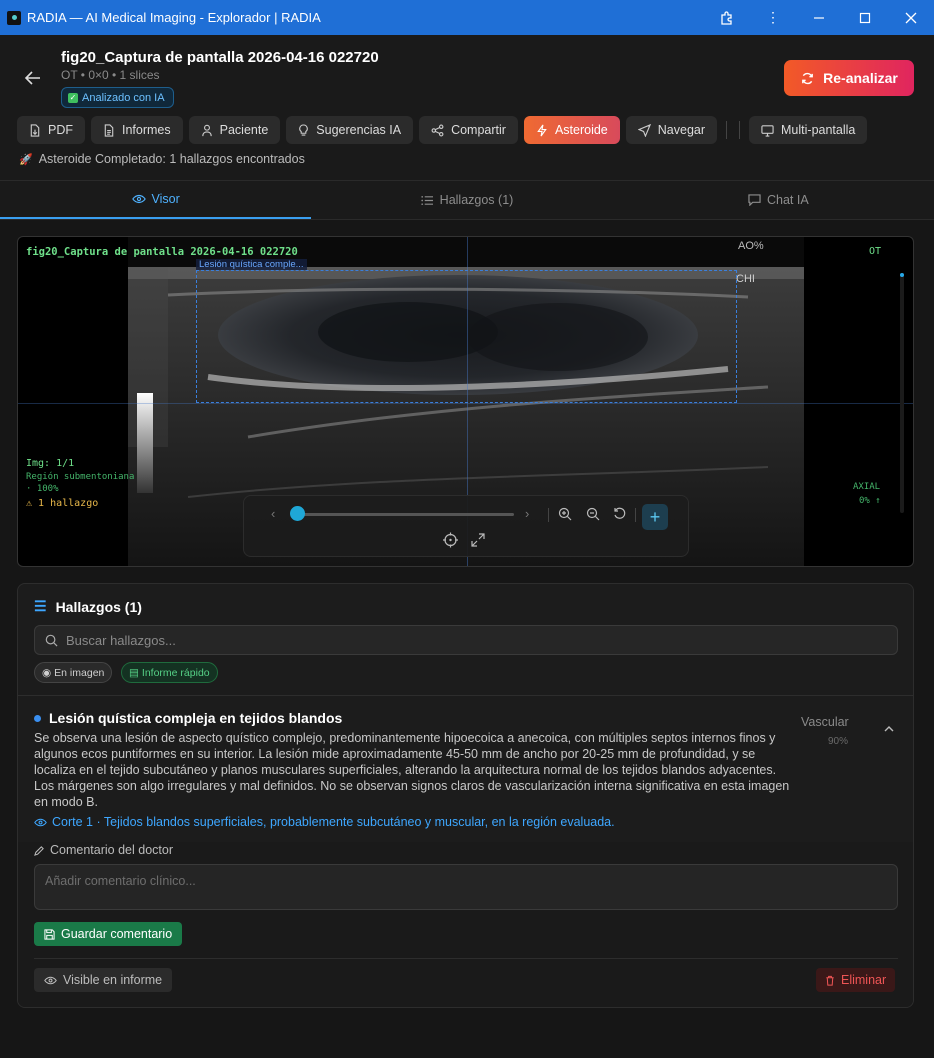 This screenshot has width=934, height=1058. I want to click on search-input, so click(466, 640).